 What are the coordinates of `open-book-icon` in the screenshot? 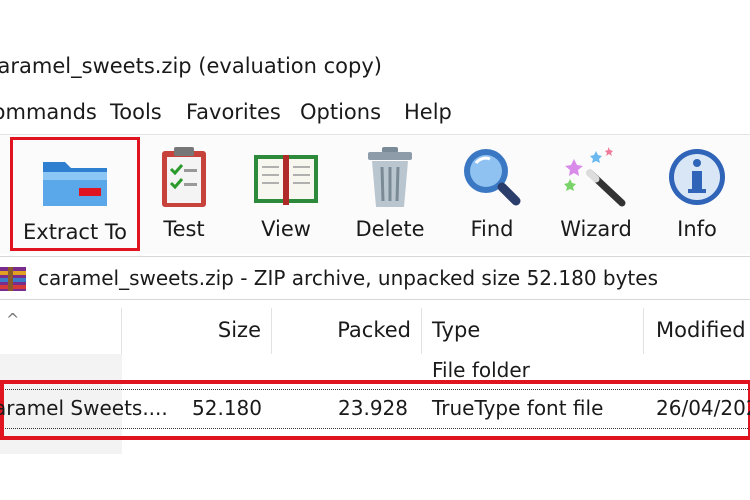 It's located at (286, 180).